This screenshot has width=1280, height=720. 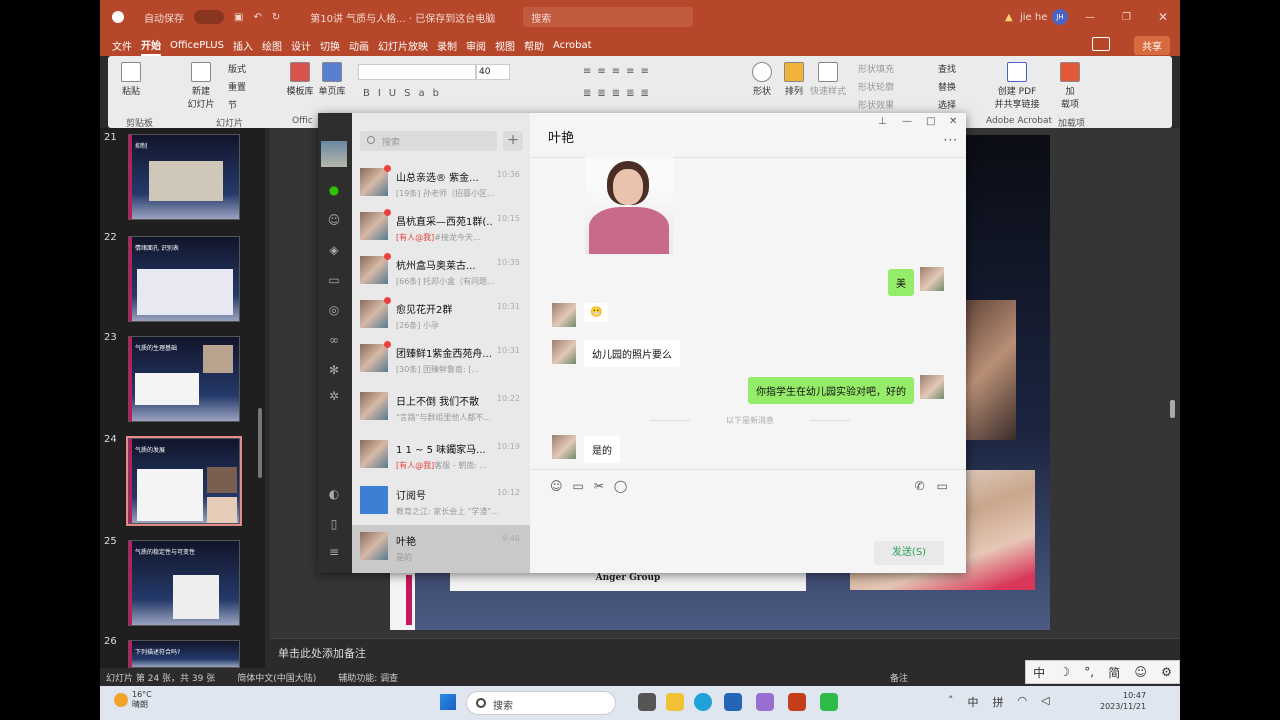 I want to click on tray-ime-chinese: 中, so click(x=973, y=702).